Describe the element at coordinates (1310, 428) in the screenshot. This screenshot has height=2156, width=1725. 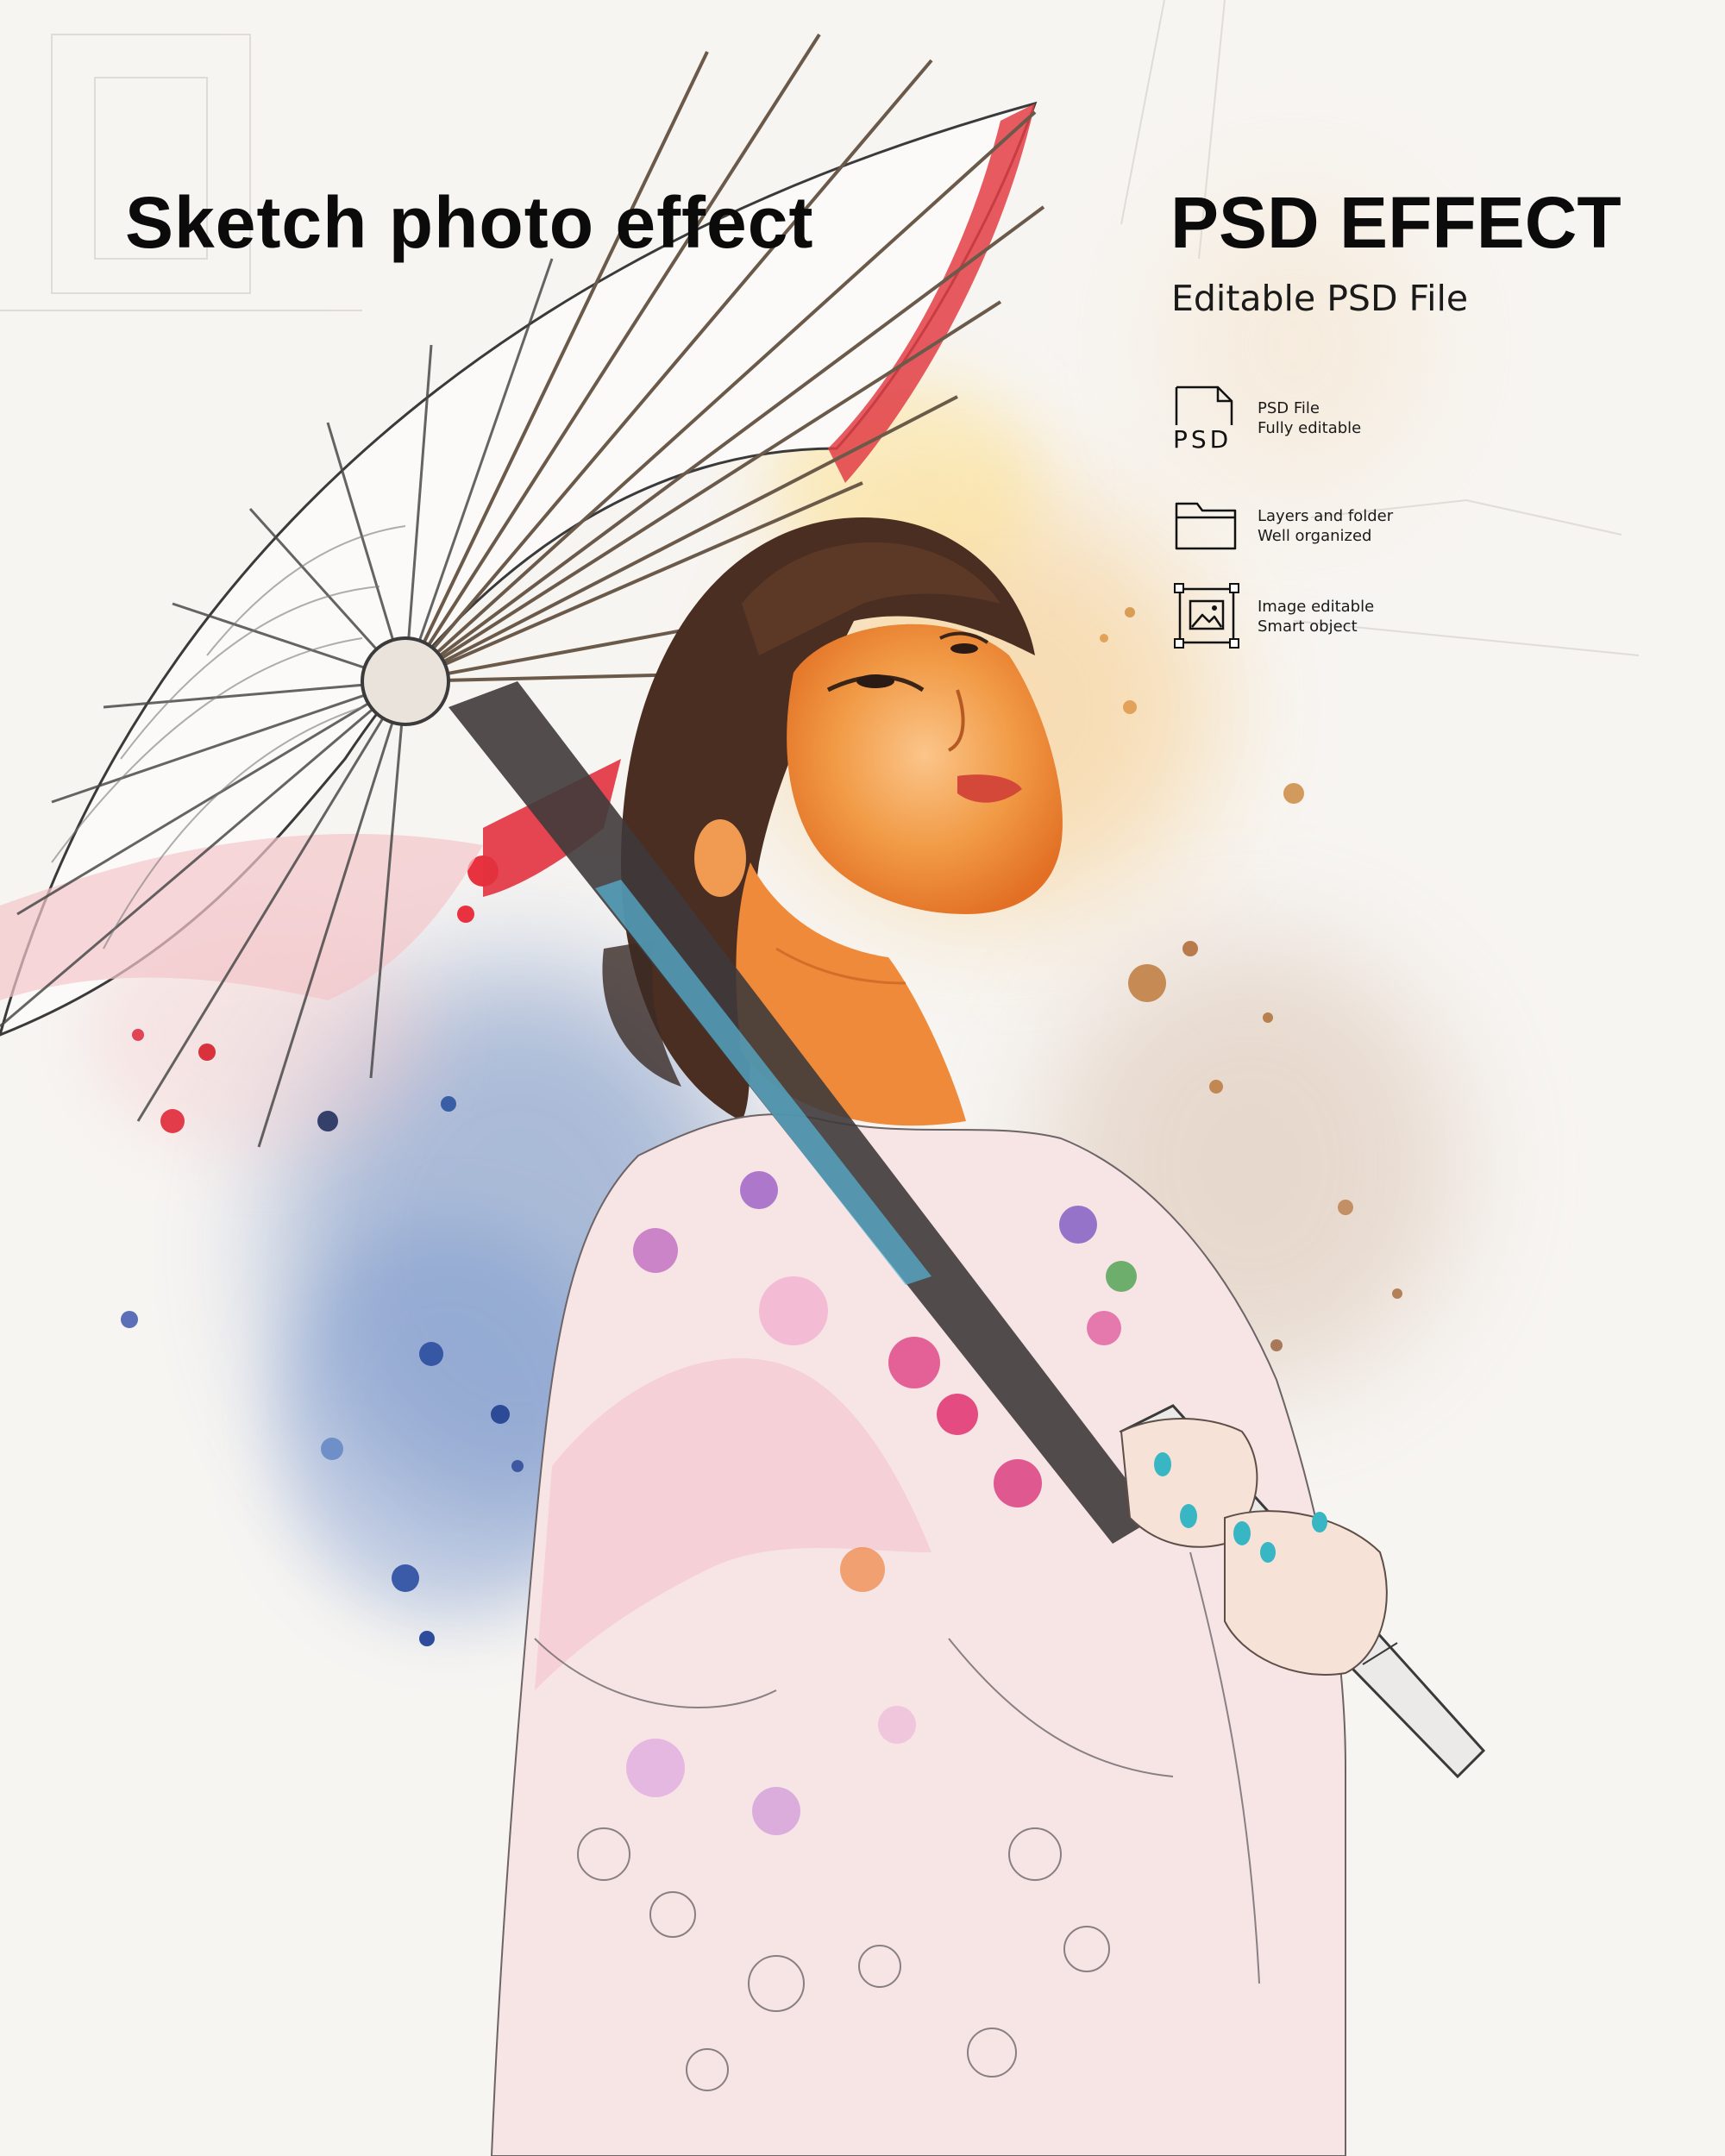
I see `feature-psd-file-desc: Fully editable` at that location.